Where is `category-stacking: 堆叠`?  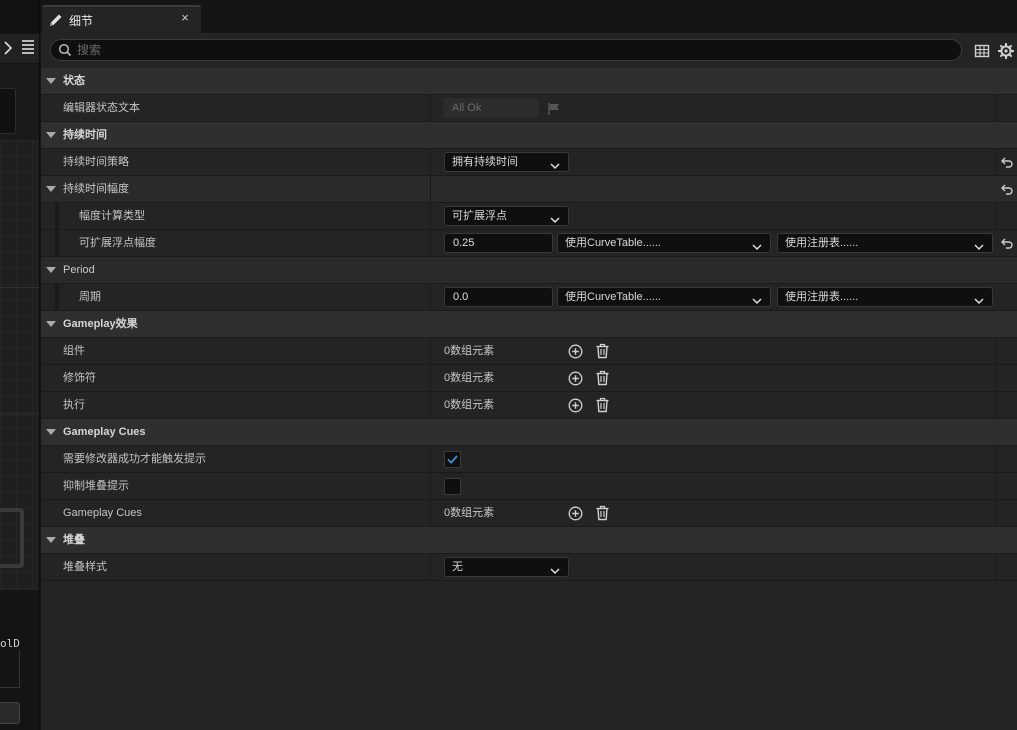 category-stacking: 堆叠 is located at coordinates (529, 540).